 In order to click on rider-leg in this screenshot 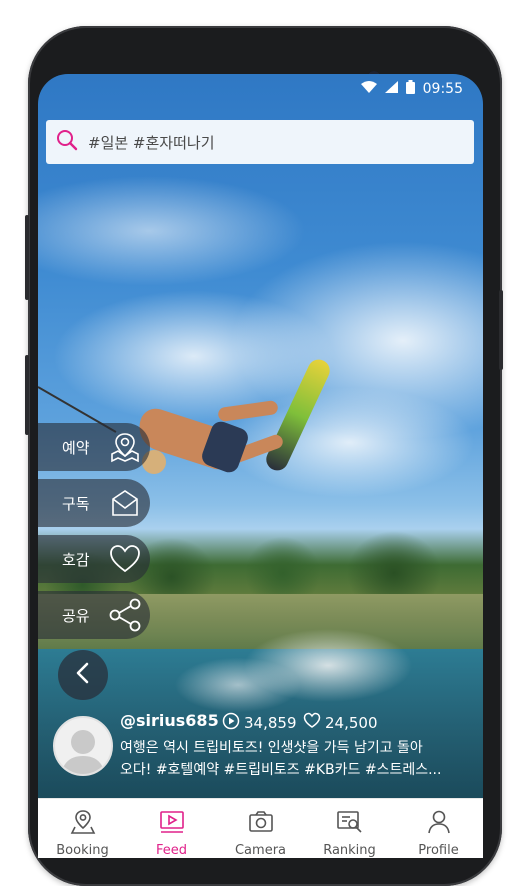, I will do `click(248, 411)`.